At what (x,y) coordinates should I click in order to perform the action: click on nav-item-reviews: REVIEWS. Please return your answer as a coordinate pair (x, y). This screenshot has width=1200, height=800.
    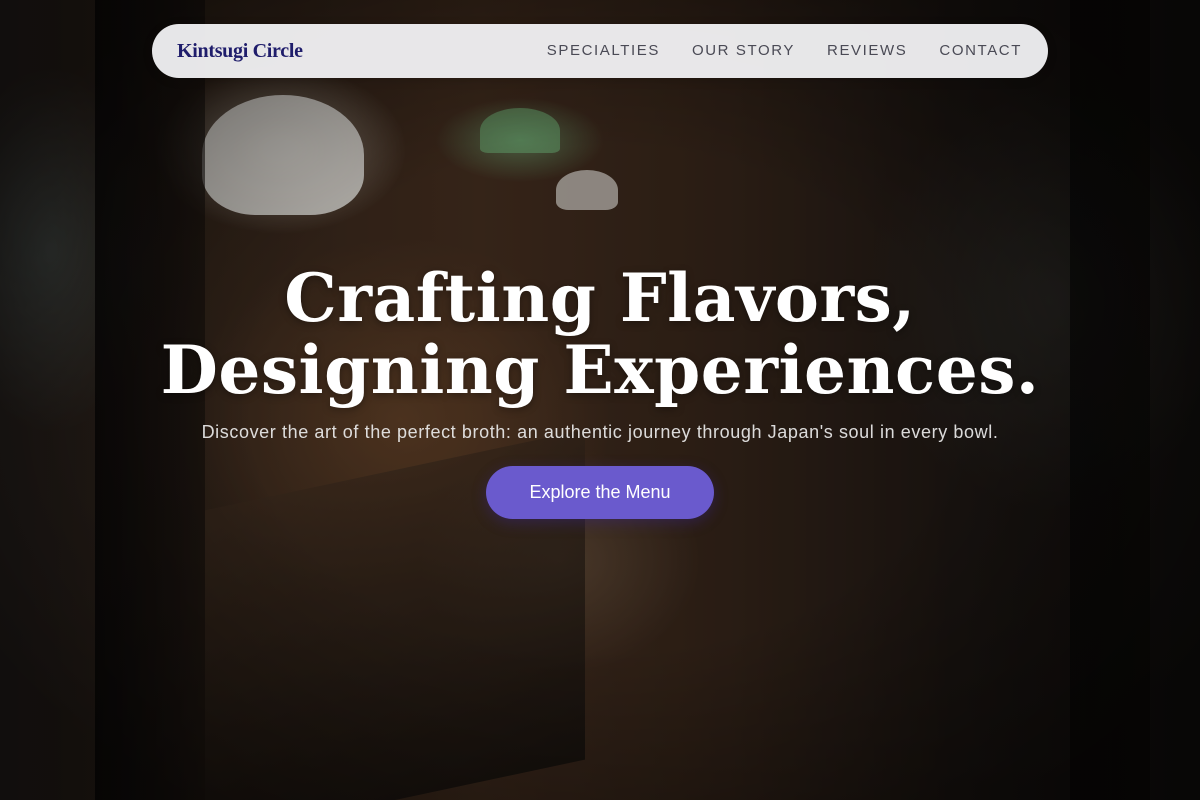
    Looking at the image, I should click on (867, 51).